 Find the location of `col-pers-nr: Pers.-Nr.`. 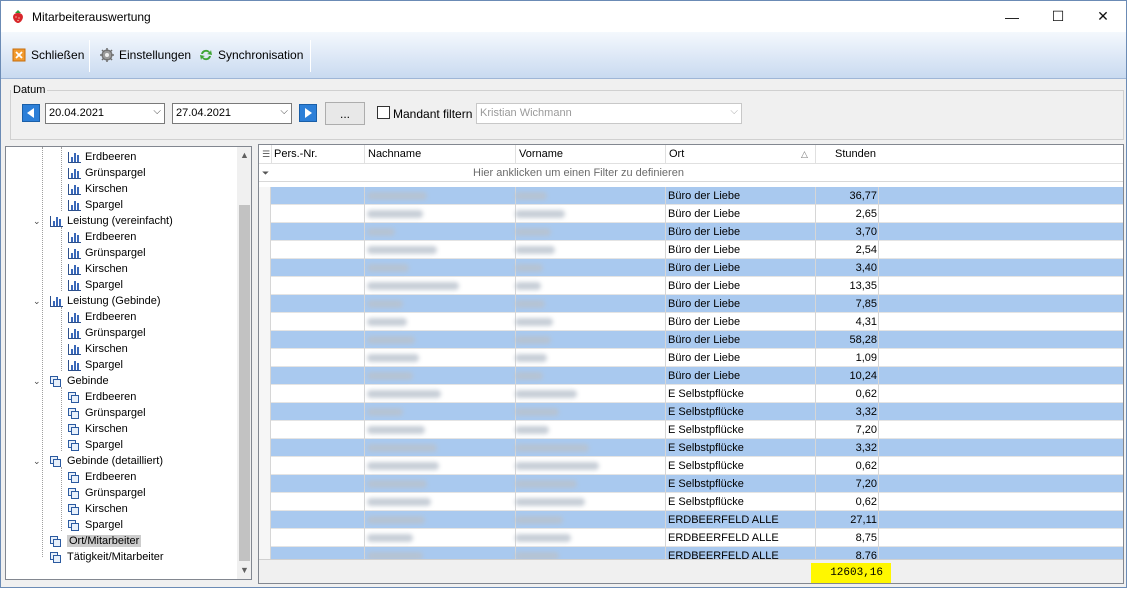

col-pers-nr: Pers.-Nr. is located at coordinates (295, 154).